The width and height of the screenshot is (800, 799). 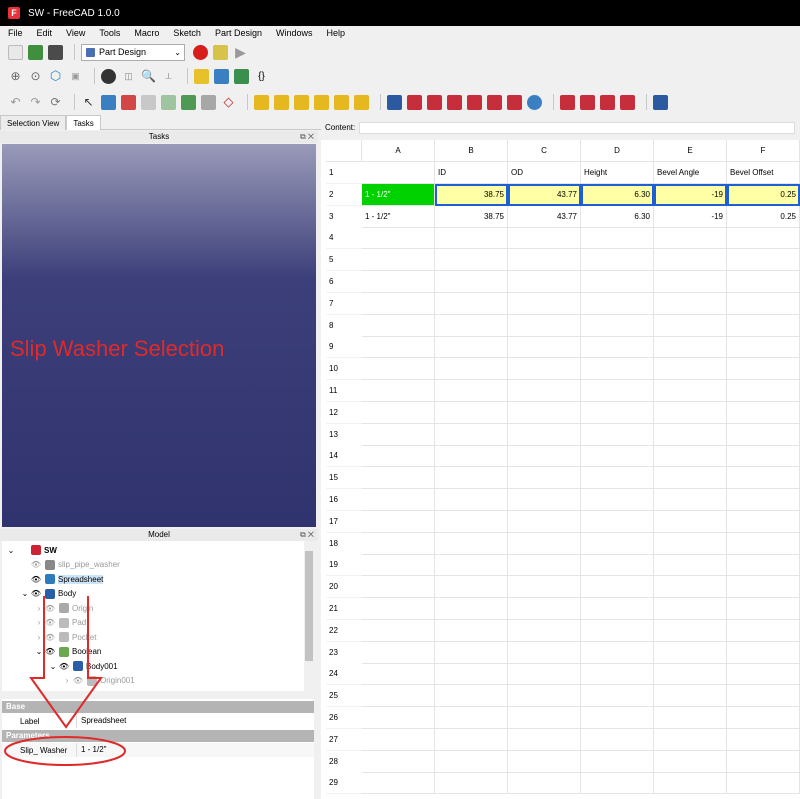 What do you see at coordinates (309, 616) in the screenshot?
I see `tree-scrollbar` at bounding box center [309, 616].